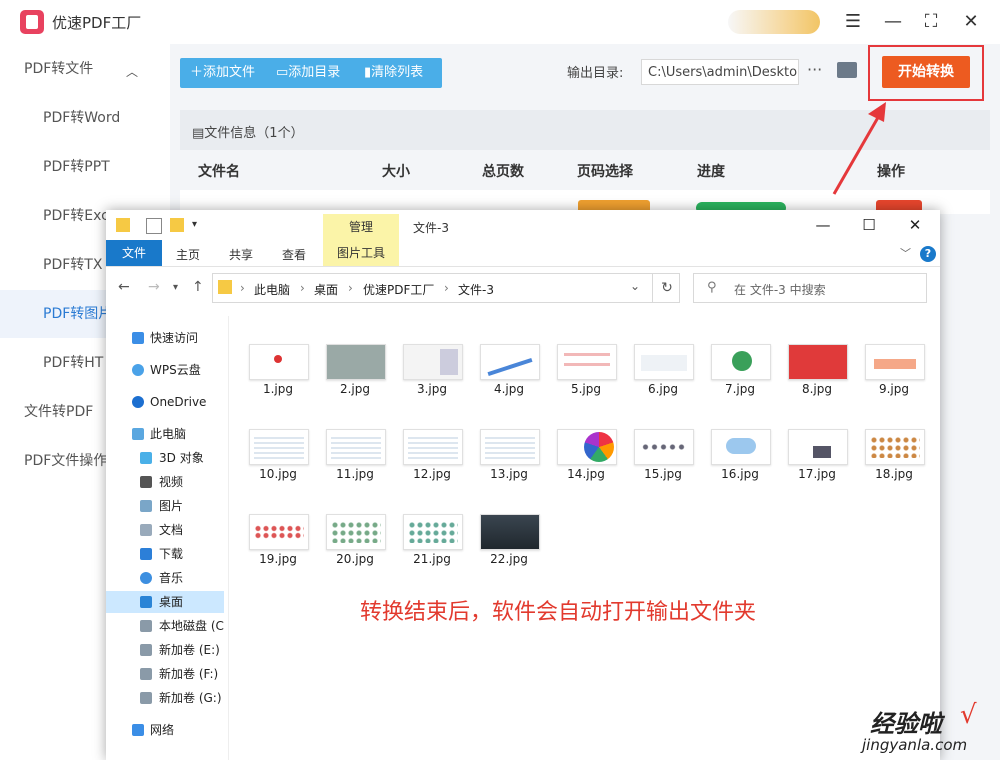 This screenshot has height=760, width=1000. I want to click on tab-file: 文件, so click(134, 253).